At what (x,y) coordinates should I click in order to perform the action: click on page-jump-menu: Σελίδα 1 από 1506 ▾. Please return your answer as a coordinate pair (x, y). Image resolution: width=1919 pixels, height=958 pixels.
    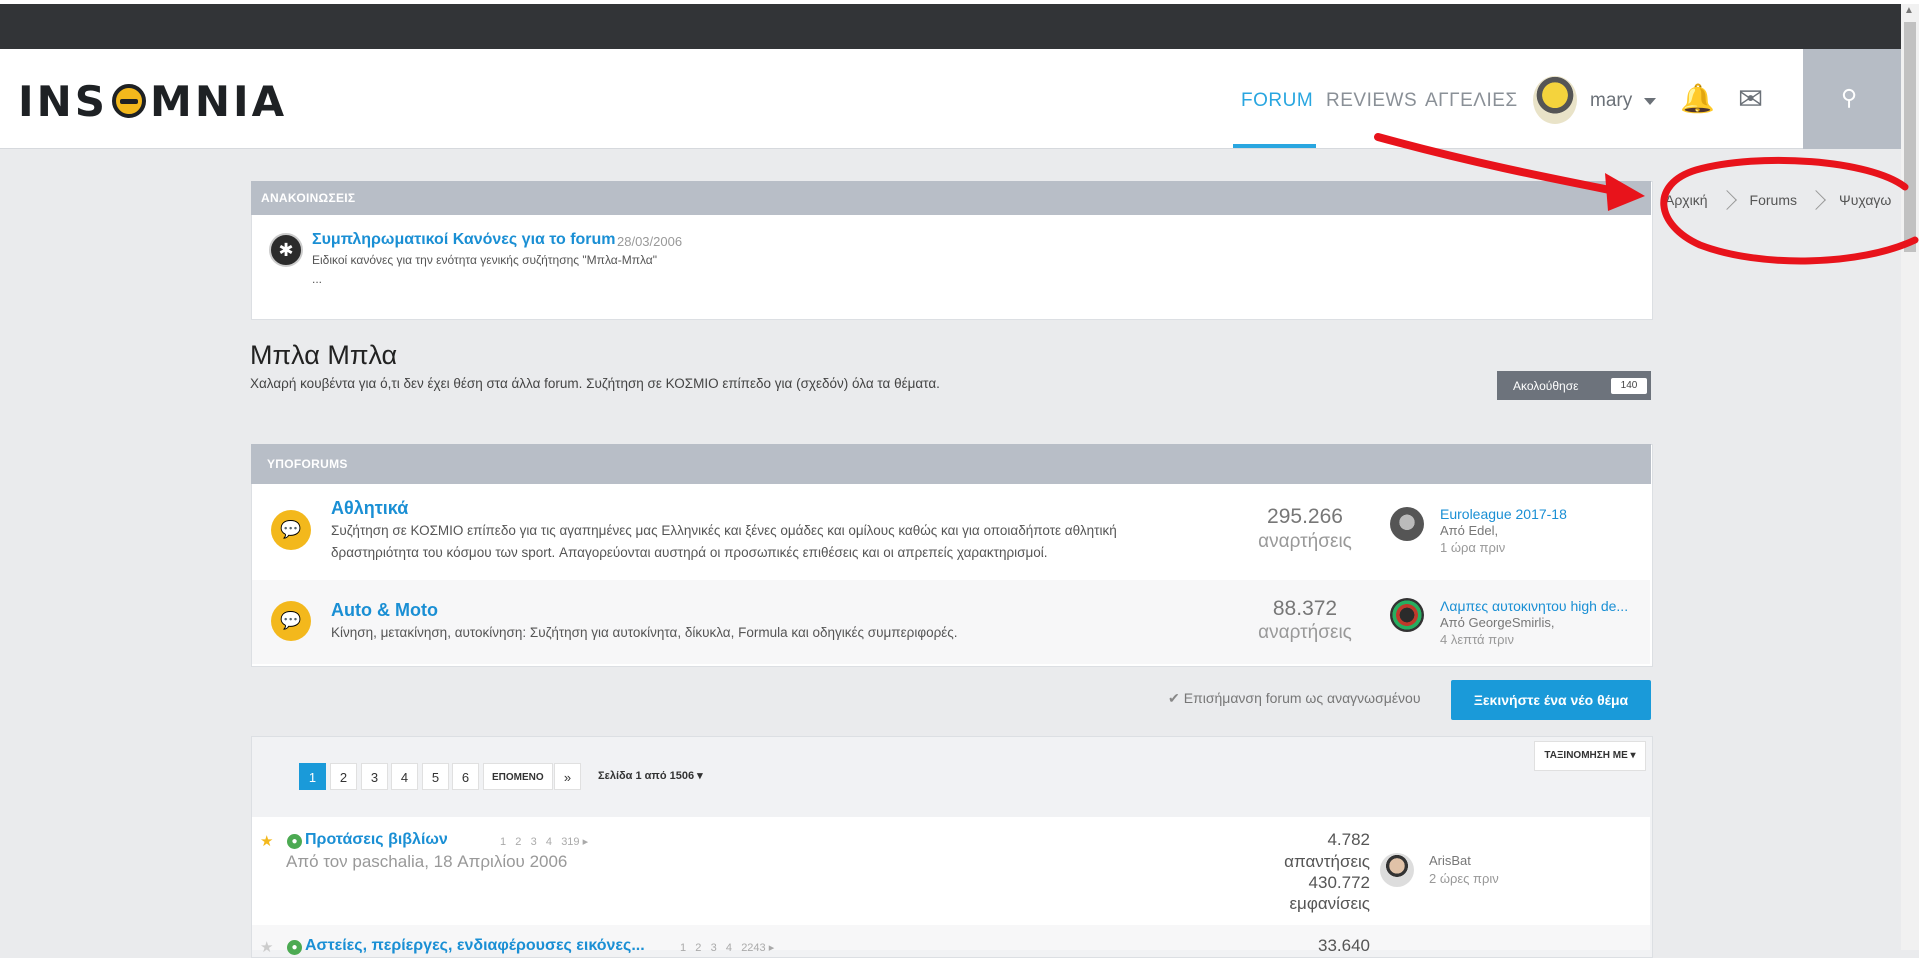
    Looking at the image, I should click on (650, 775).